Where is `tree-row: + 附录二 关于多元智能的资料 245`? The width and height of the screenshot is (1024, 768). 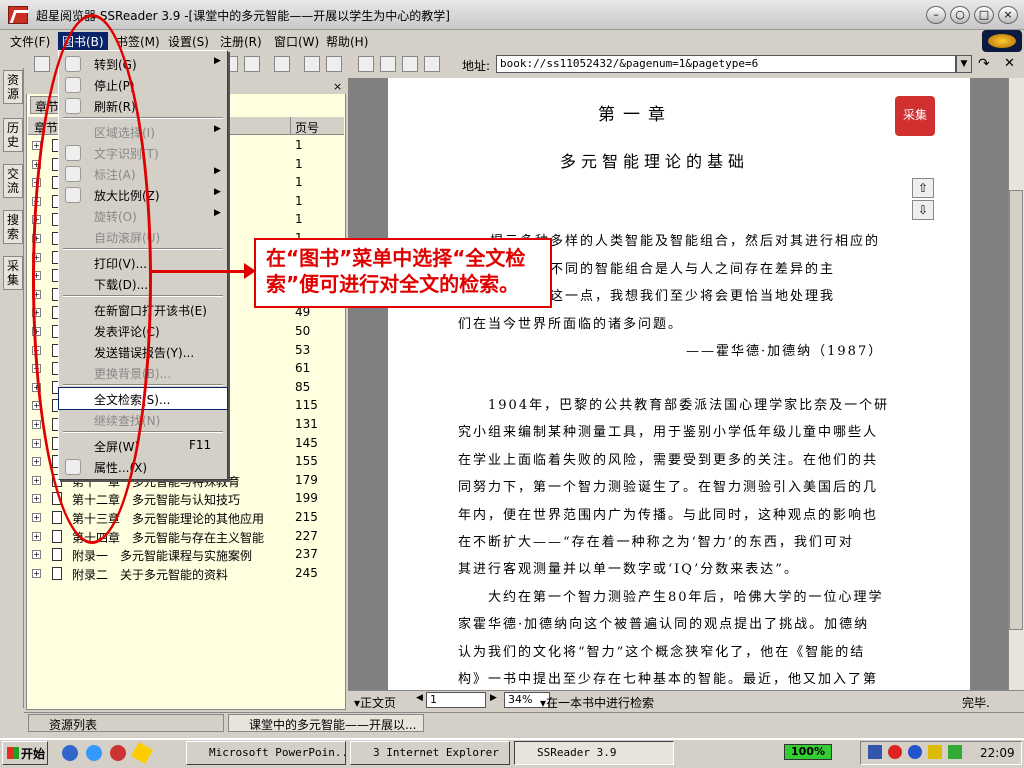
tree-row: + 附录二 关于多元智能的资料 245 is located at coordinates (187, 574).